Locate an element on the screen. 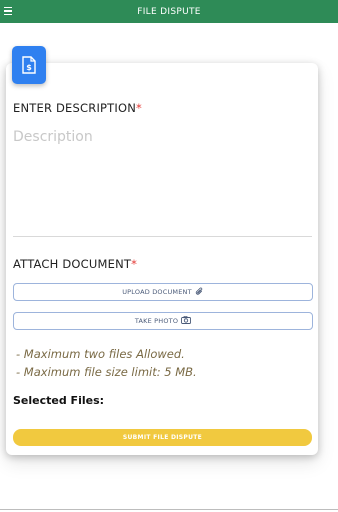 Image resolution: width=338 pixels, height=512 pixels. upload-document-button: UPLOAD DOCUMENT is located at coordinates (163, 292).